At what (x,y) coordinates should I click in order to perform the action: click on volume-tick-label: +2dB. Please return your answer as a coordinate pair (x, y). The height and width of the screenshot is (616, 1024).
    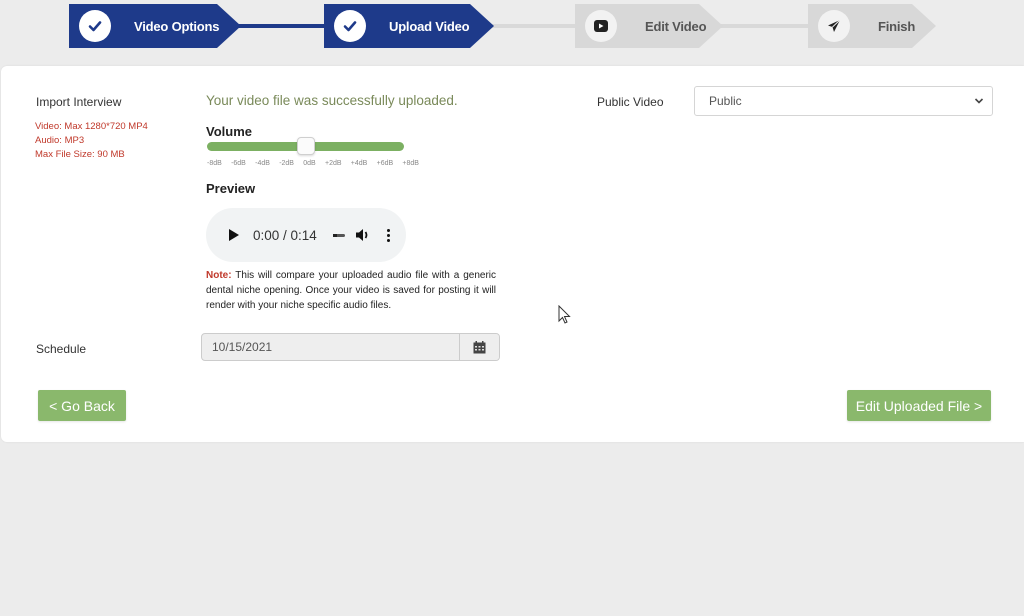
    Looking at the image, I should click on (333, 163).